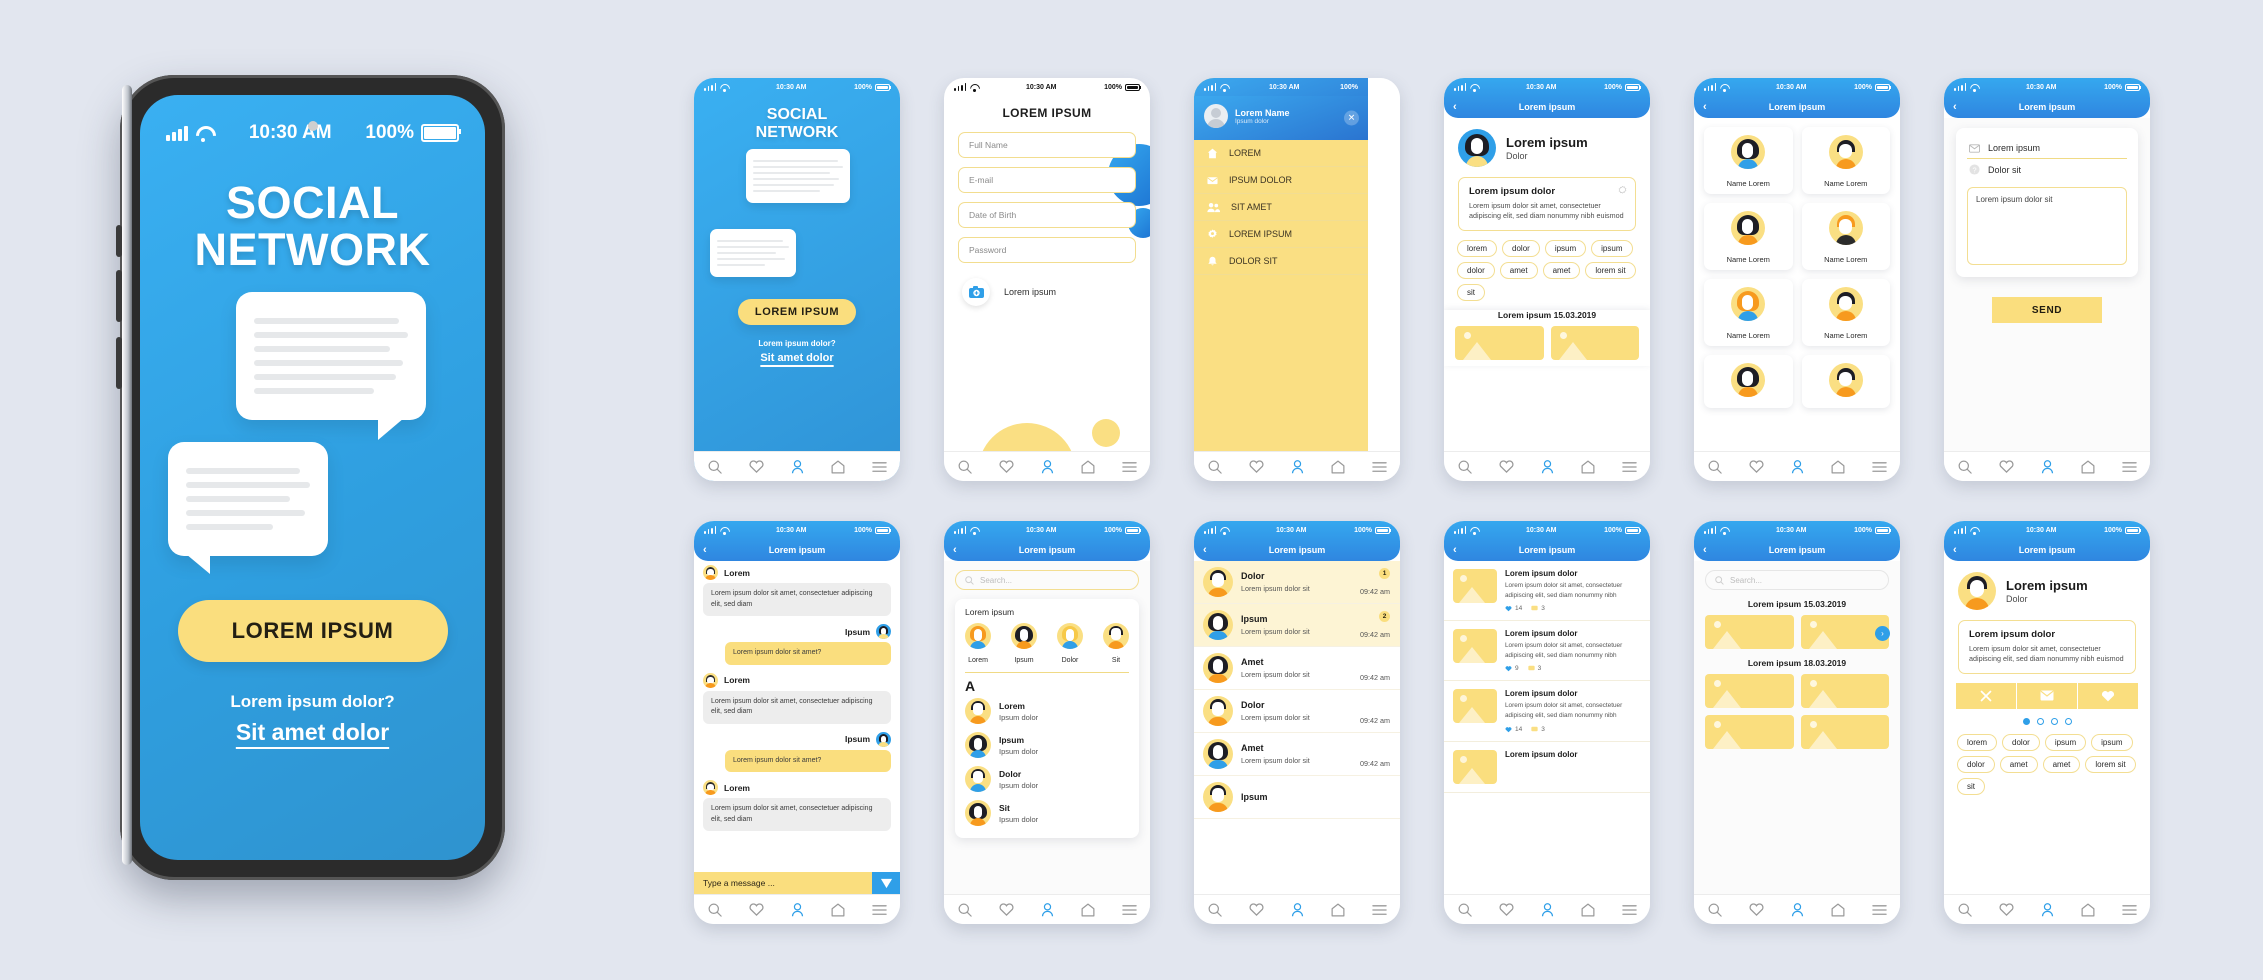 The image size is (2263, 980). Describe the element at coordinates (119, 296) in the screenshot. I see `volume-down-button` at that location.